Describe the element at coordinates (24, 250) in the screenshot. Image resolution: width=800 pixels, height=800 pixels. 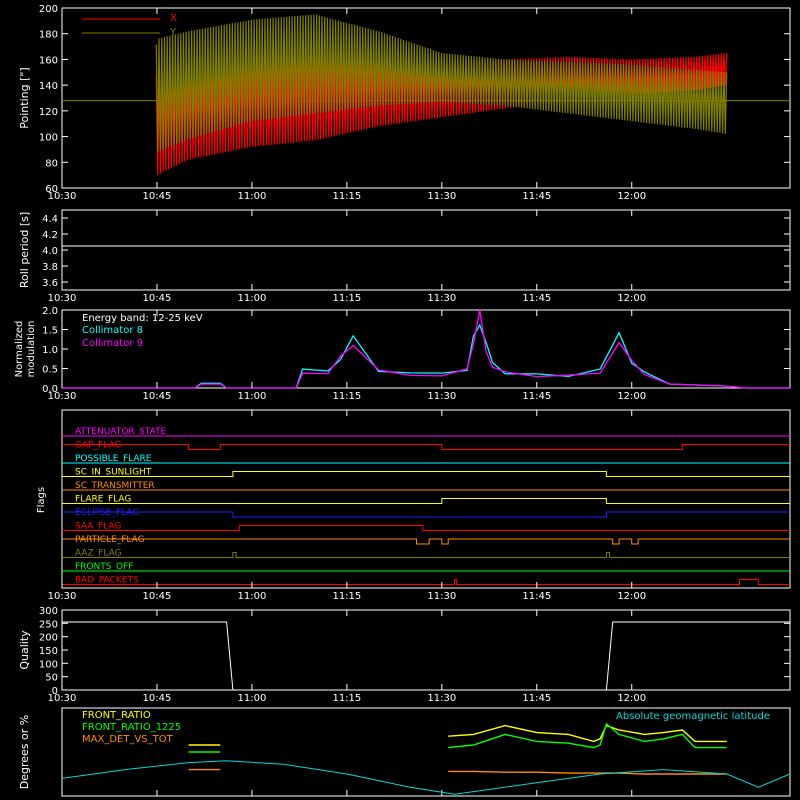
I see `roll-ylabel: Roll period [s]` at that location.